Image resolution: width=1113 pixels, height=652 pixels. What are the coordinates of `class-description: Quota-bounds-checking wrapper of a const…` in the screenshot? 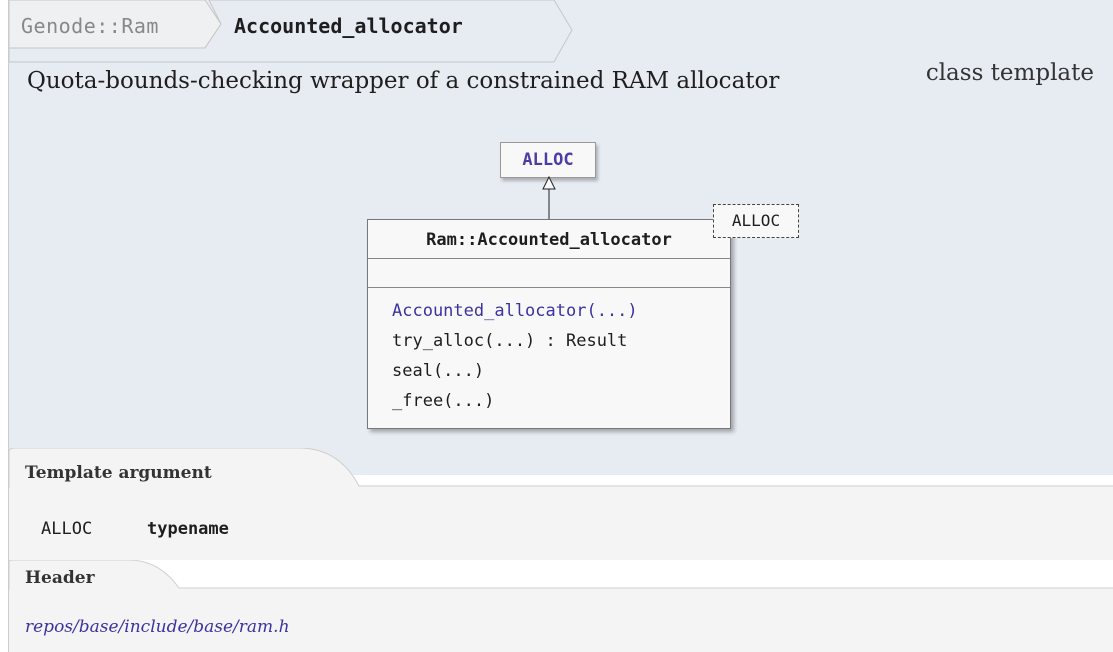 It's located at (403, 81).